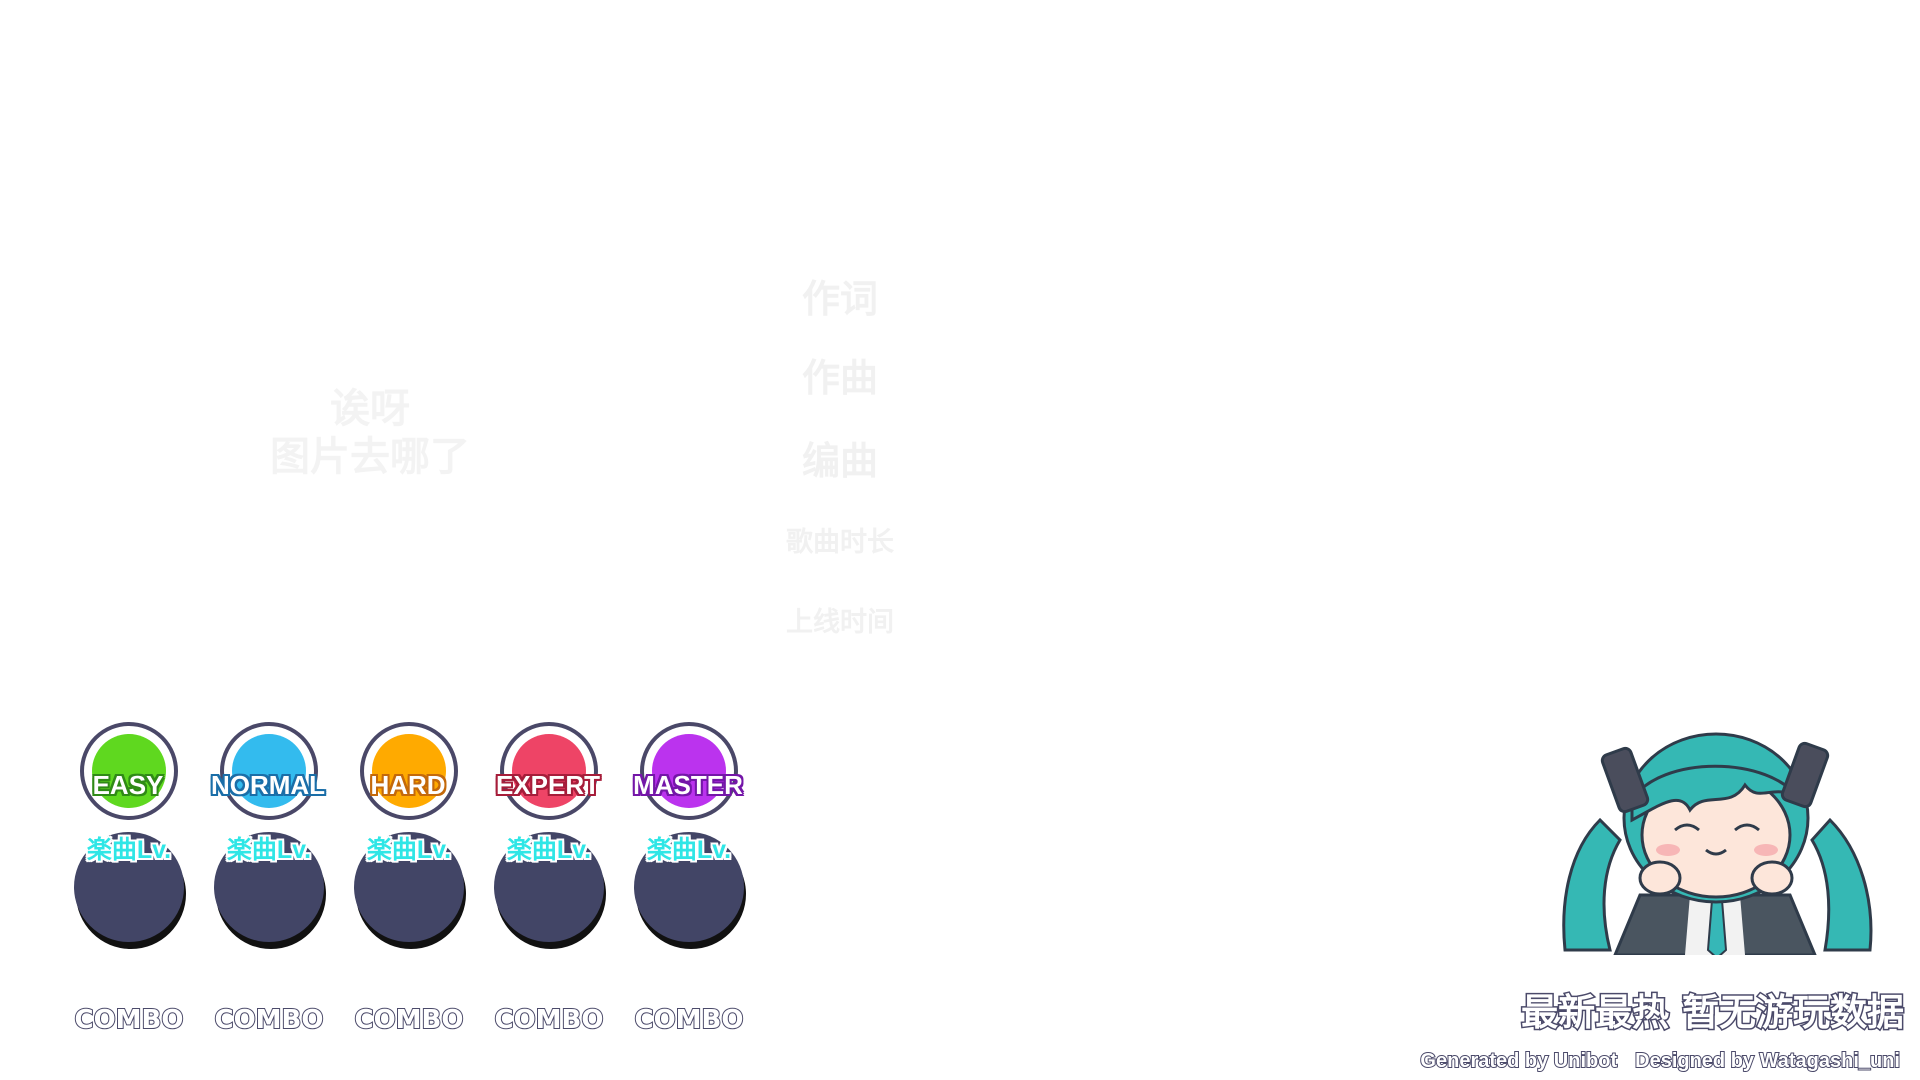  I want to click on missing-jacket-placeholder: 诶呀 图片去哪了, so click(370, 433).